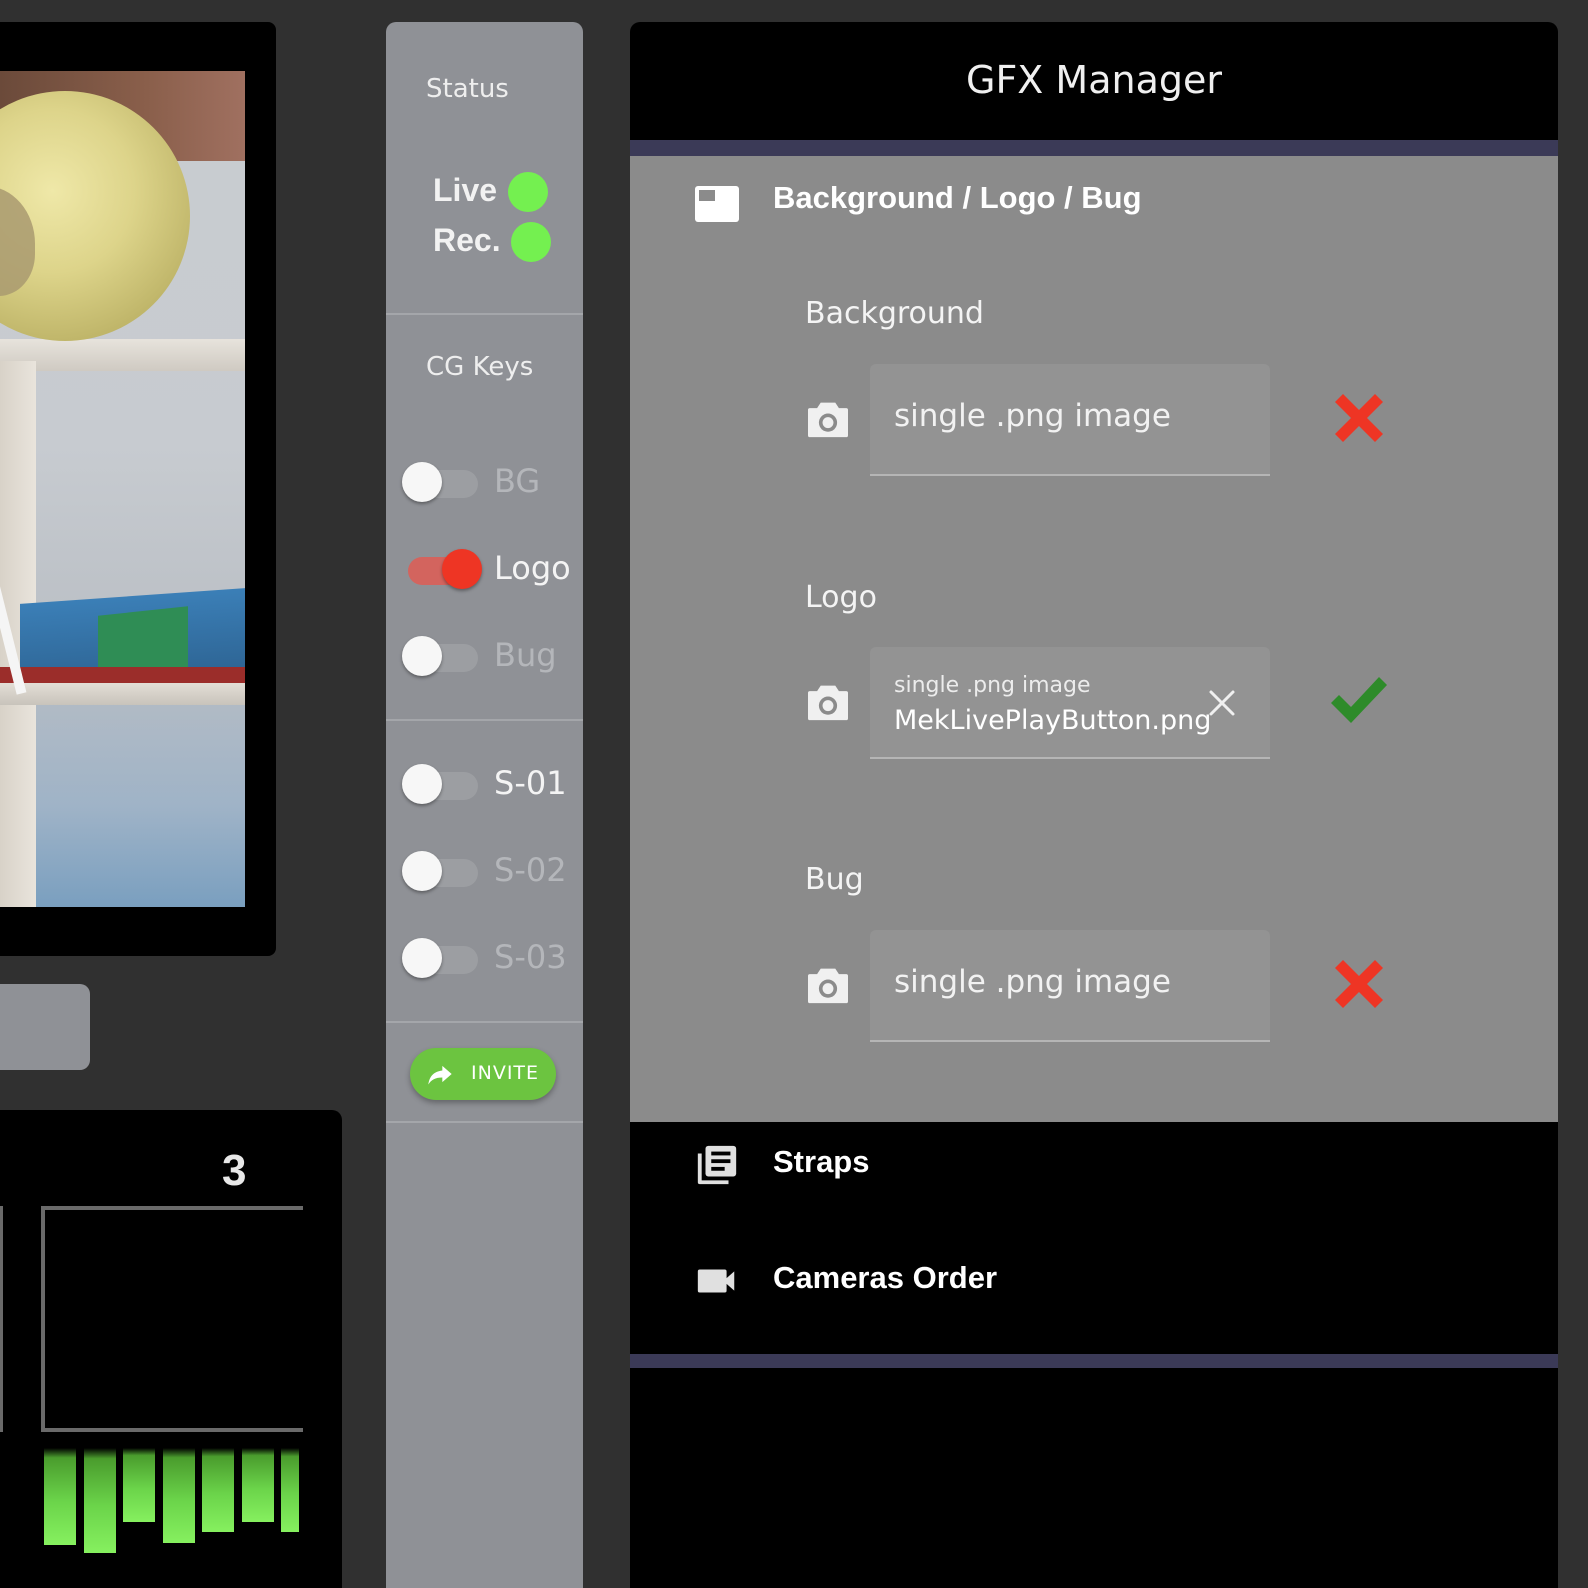  What do you see at coordinates (45, 1027) in the screenshot?
I see `preview-control-bar` at bounding box center [45, 1027].